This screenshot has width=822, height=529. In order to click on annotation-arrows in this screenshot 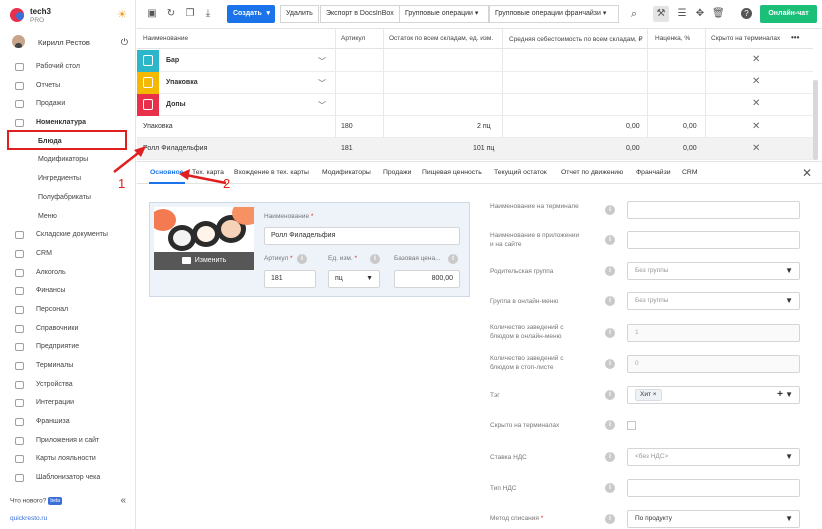, I will do `click(170, 165)`.